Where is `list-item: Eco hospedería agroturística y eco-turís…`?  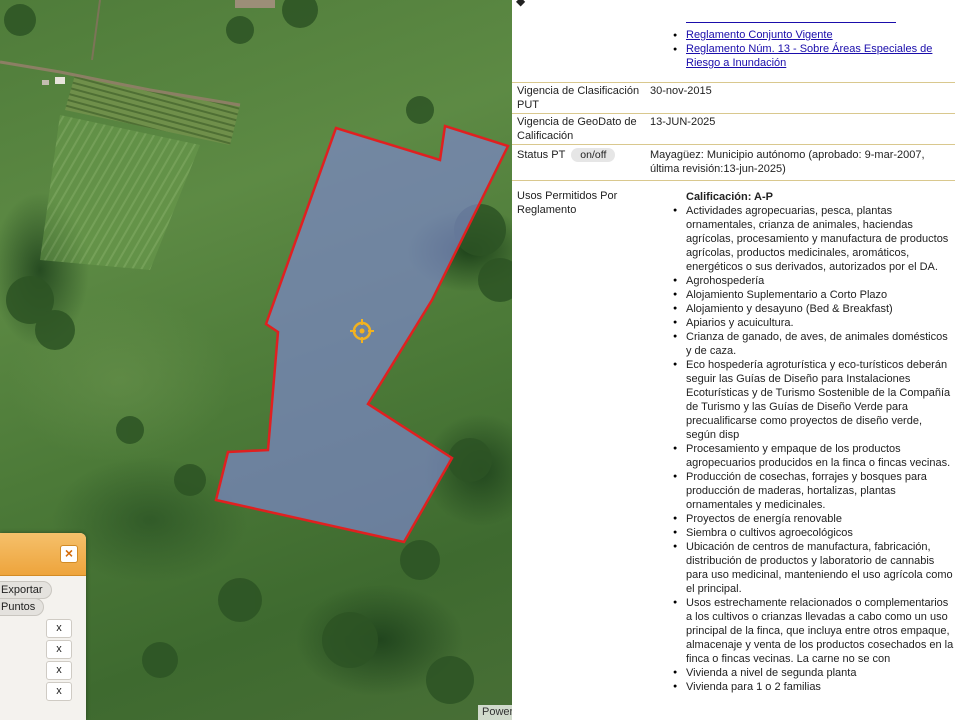
list-item: Eco hospedería agroturística y eco-turís… is located at coordinates (813, 400).